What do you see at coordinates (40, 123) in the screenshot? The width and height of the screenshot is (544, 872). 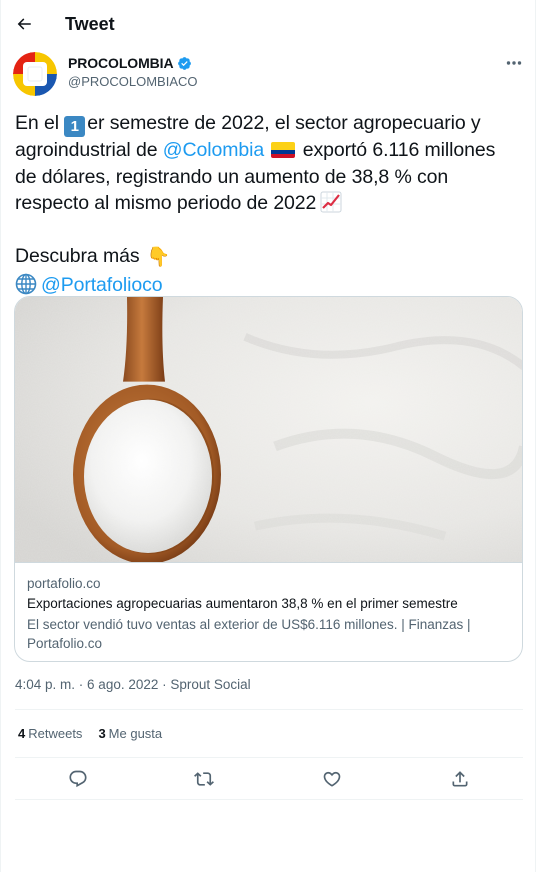 I see `text-segment: En el` at bounding box center [40, 123].